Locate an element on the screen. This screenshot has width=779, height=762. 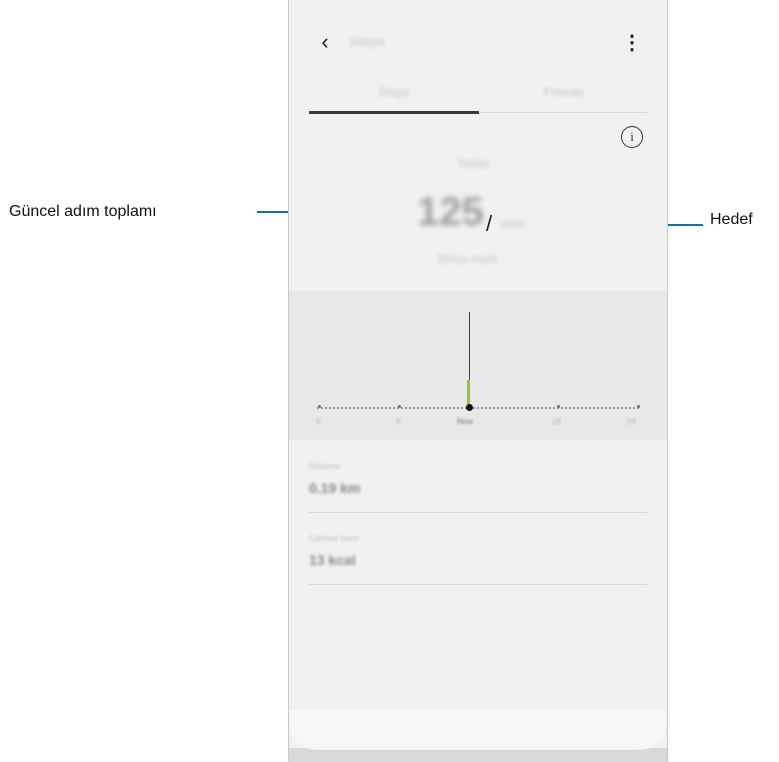
back-button: ‹ is located at coordinates (325, 42).